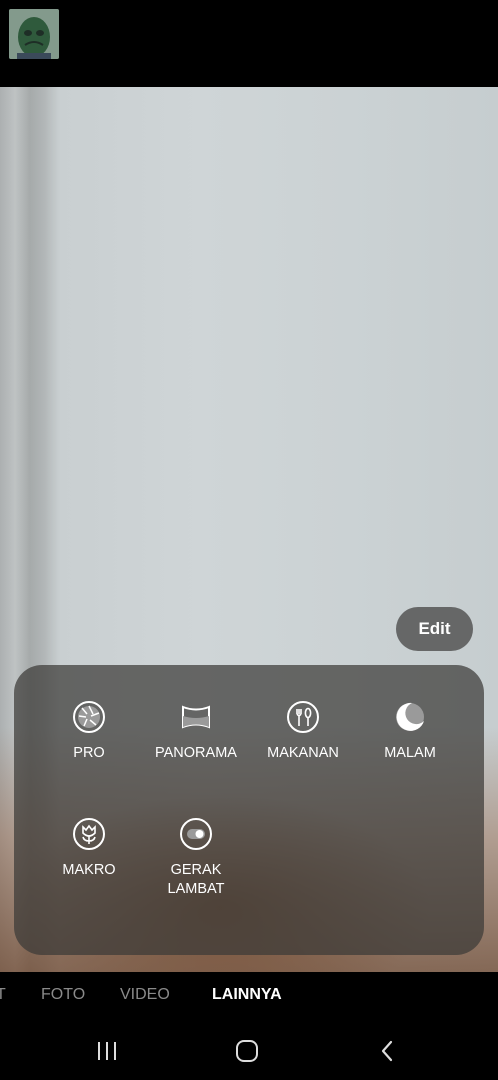  I want to click on tab-video: VIDEO, so click(145, 995).